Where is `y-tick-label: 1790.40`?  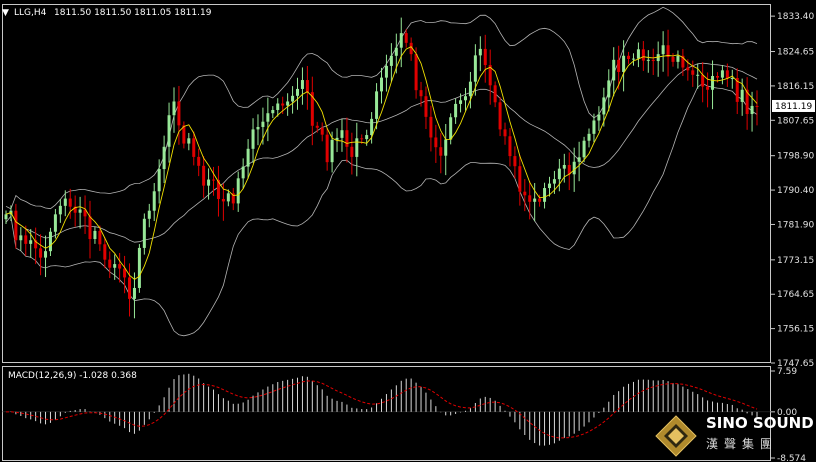 y-tick-label: 1790.40 is located at coordinates (795, 191).